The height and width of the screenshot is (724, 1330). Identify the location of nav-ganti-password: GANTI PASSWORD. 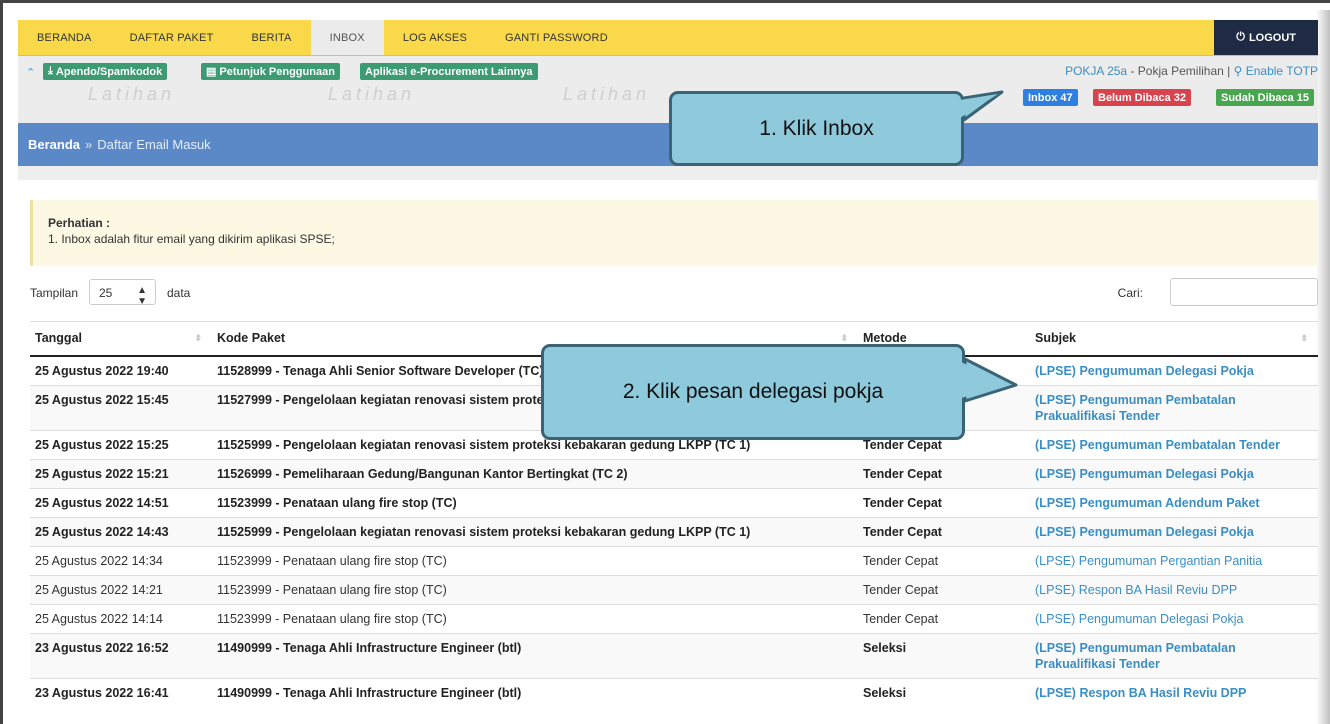
(556, 37).